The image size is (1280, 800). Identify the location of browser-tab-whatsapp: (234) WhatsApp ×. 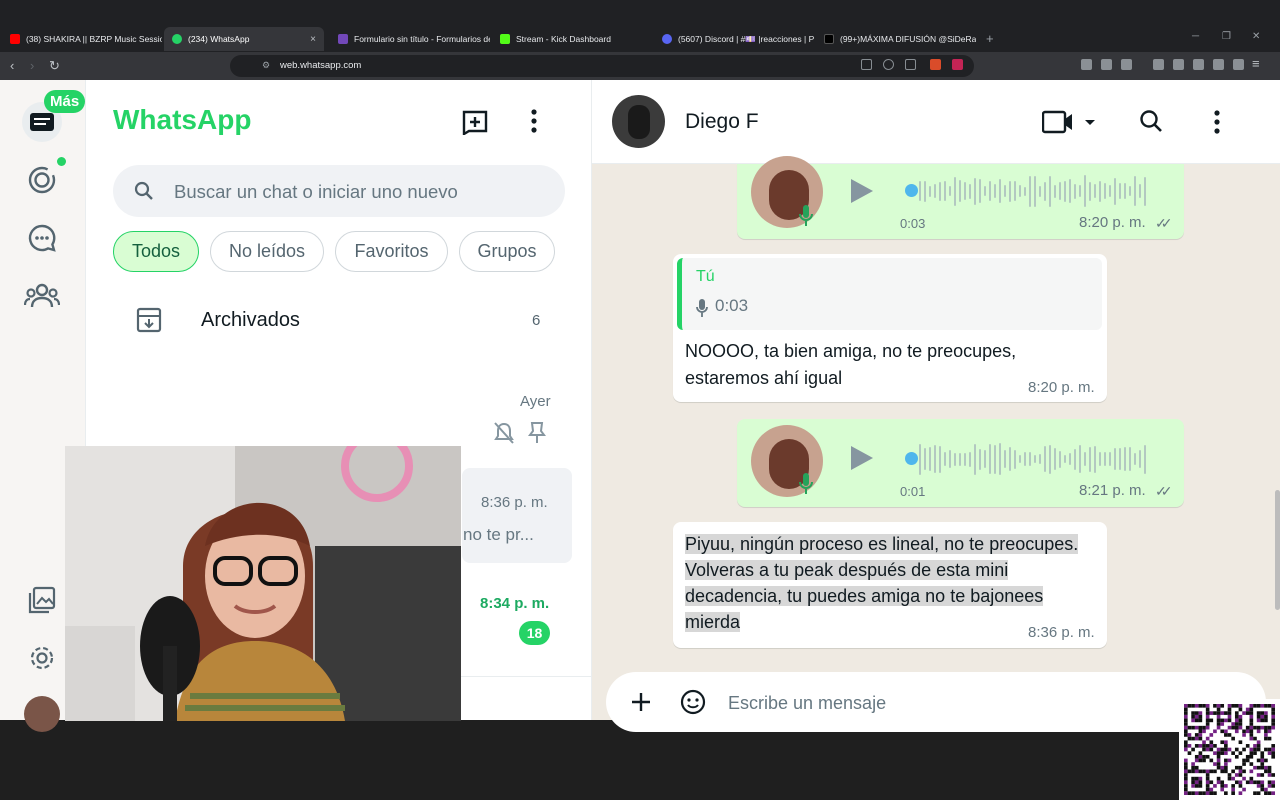
(244, 39).